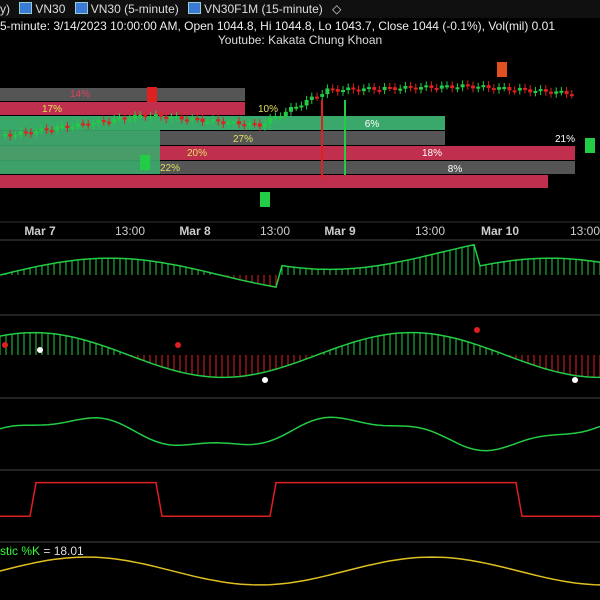  What do you see at coordinates (145, 162) in the screenshot?
I see `buy-signal-icon` at bounding box center [145, 162].